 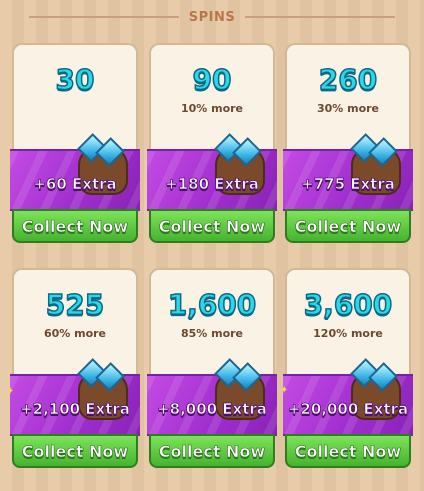 I want to click on extra-label: +2,100 Extra, so click(x=75, y=409).